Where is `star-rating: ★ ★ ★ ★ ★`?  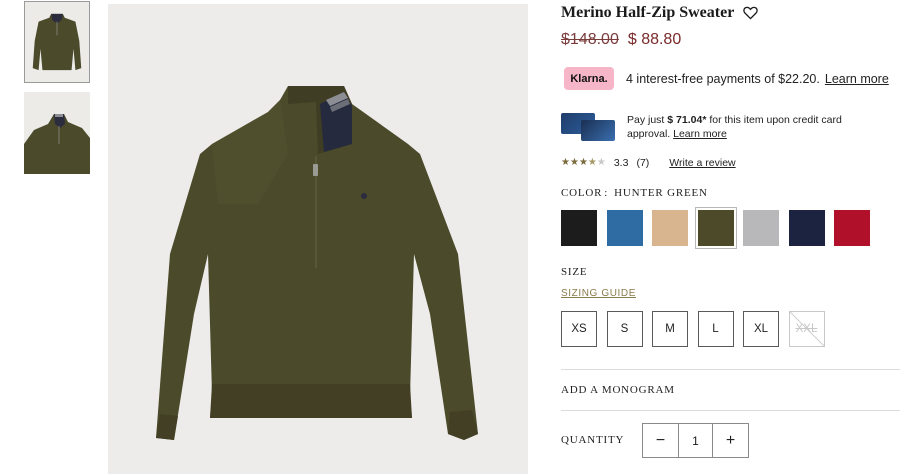 star-rating: ★ ★ ★ ★ ★ is located at coordinates (583, 163).